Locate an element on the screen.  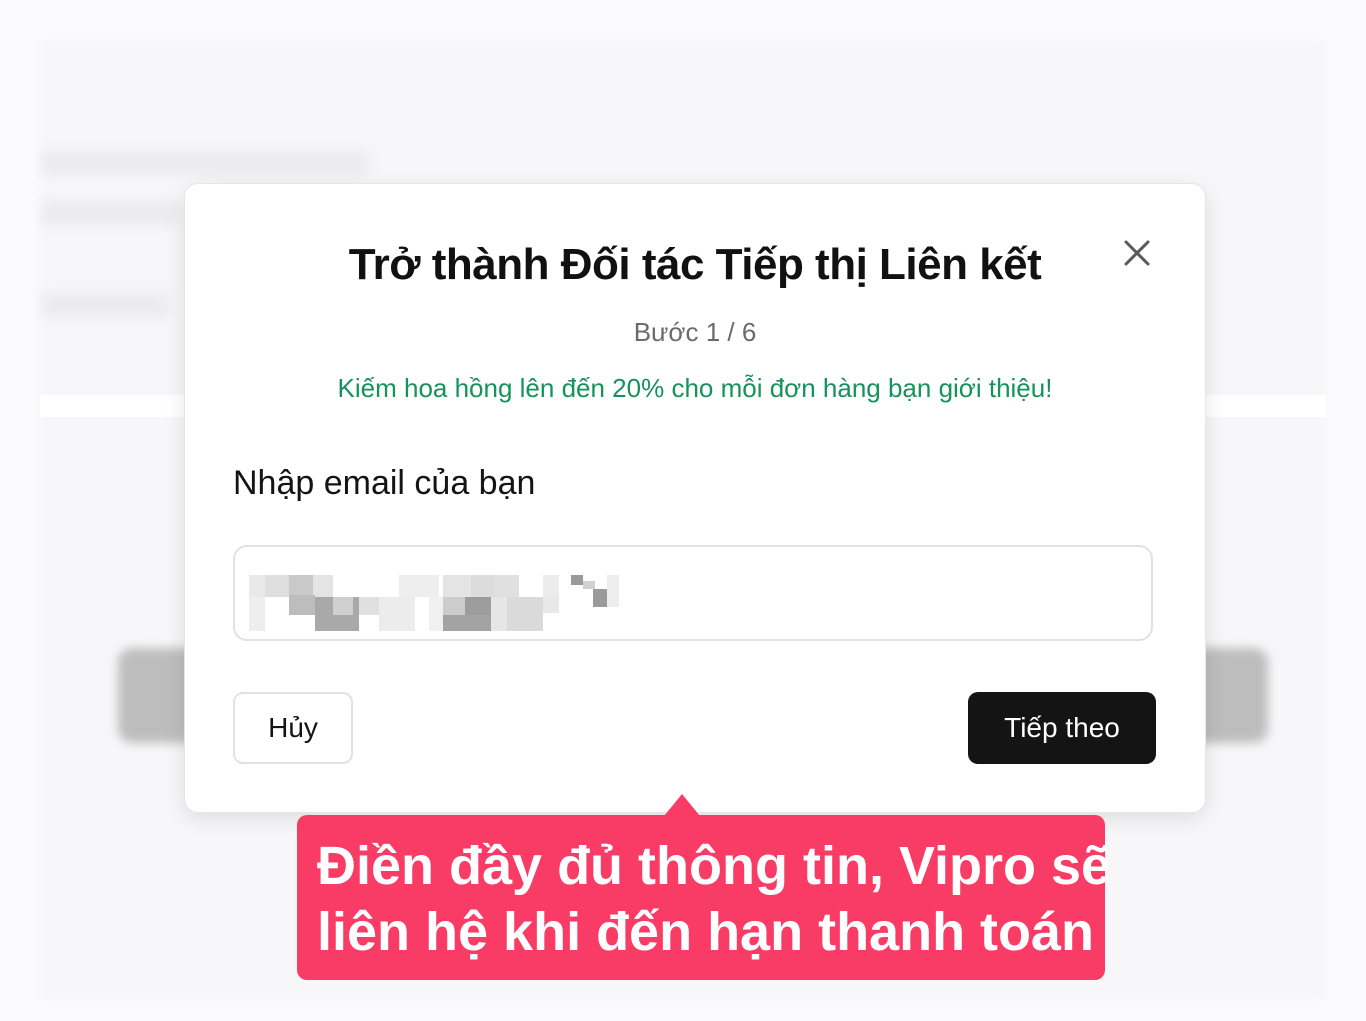
email-field is located at coordinates (693, 593).